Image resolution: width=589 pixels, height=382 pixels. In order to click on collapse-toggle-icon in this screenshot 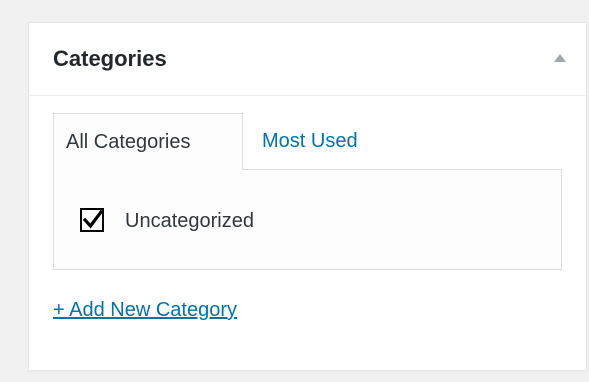, I will do `click(560, 58)`.